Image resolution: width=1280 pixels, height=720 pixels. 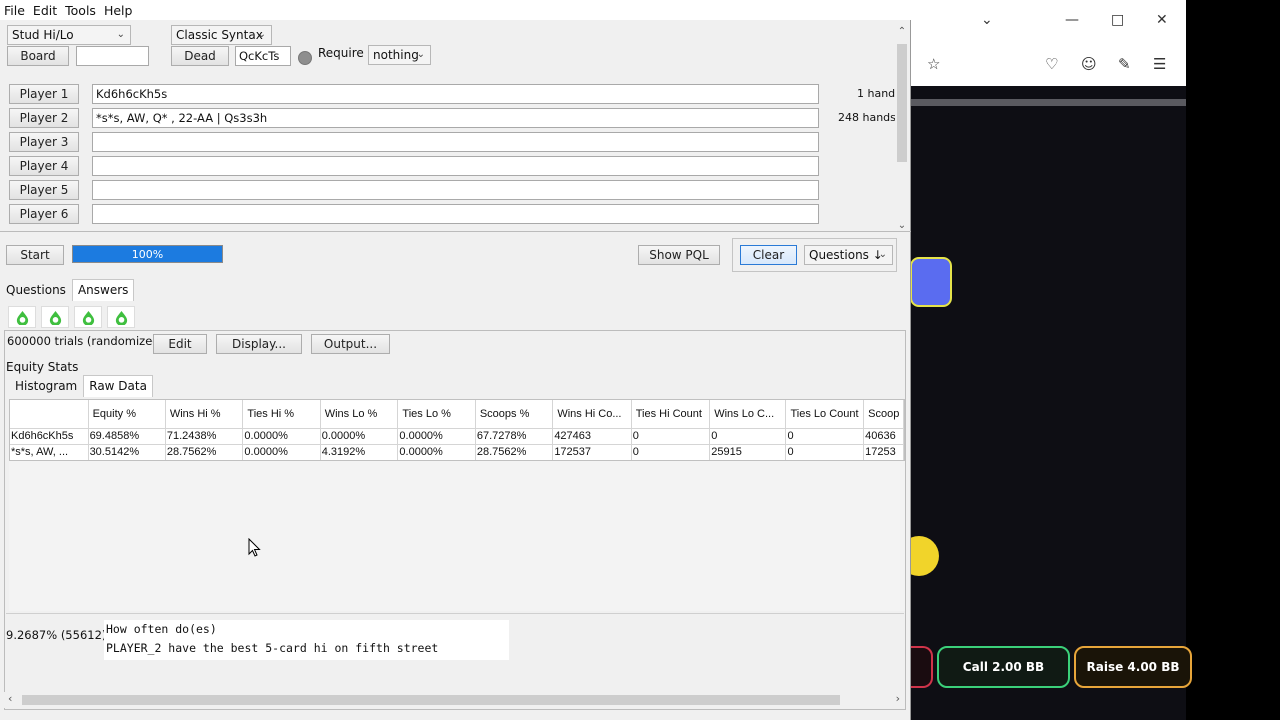 I want to click on column-header: Ties Hi Count, so click(x=671, y=414).